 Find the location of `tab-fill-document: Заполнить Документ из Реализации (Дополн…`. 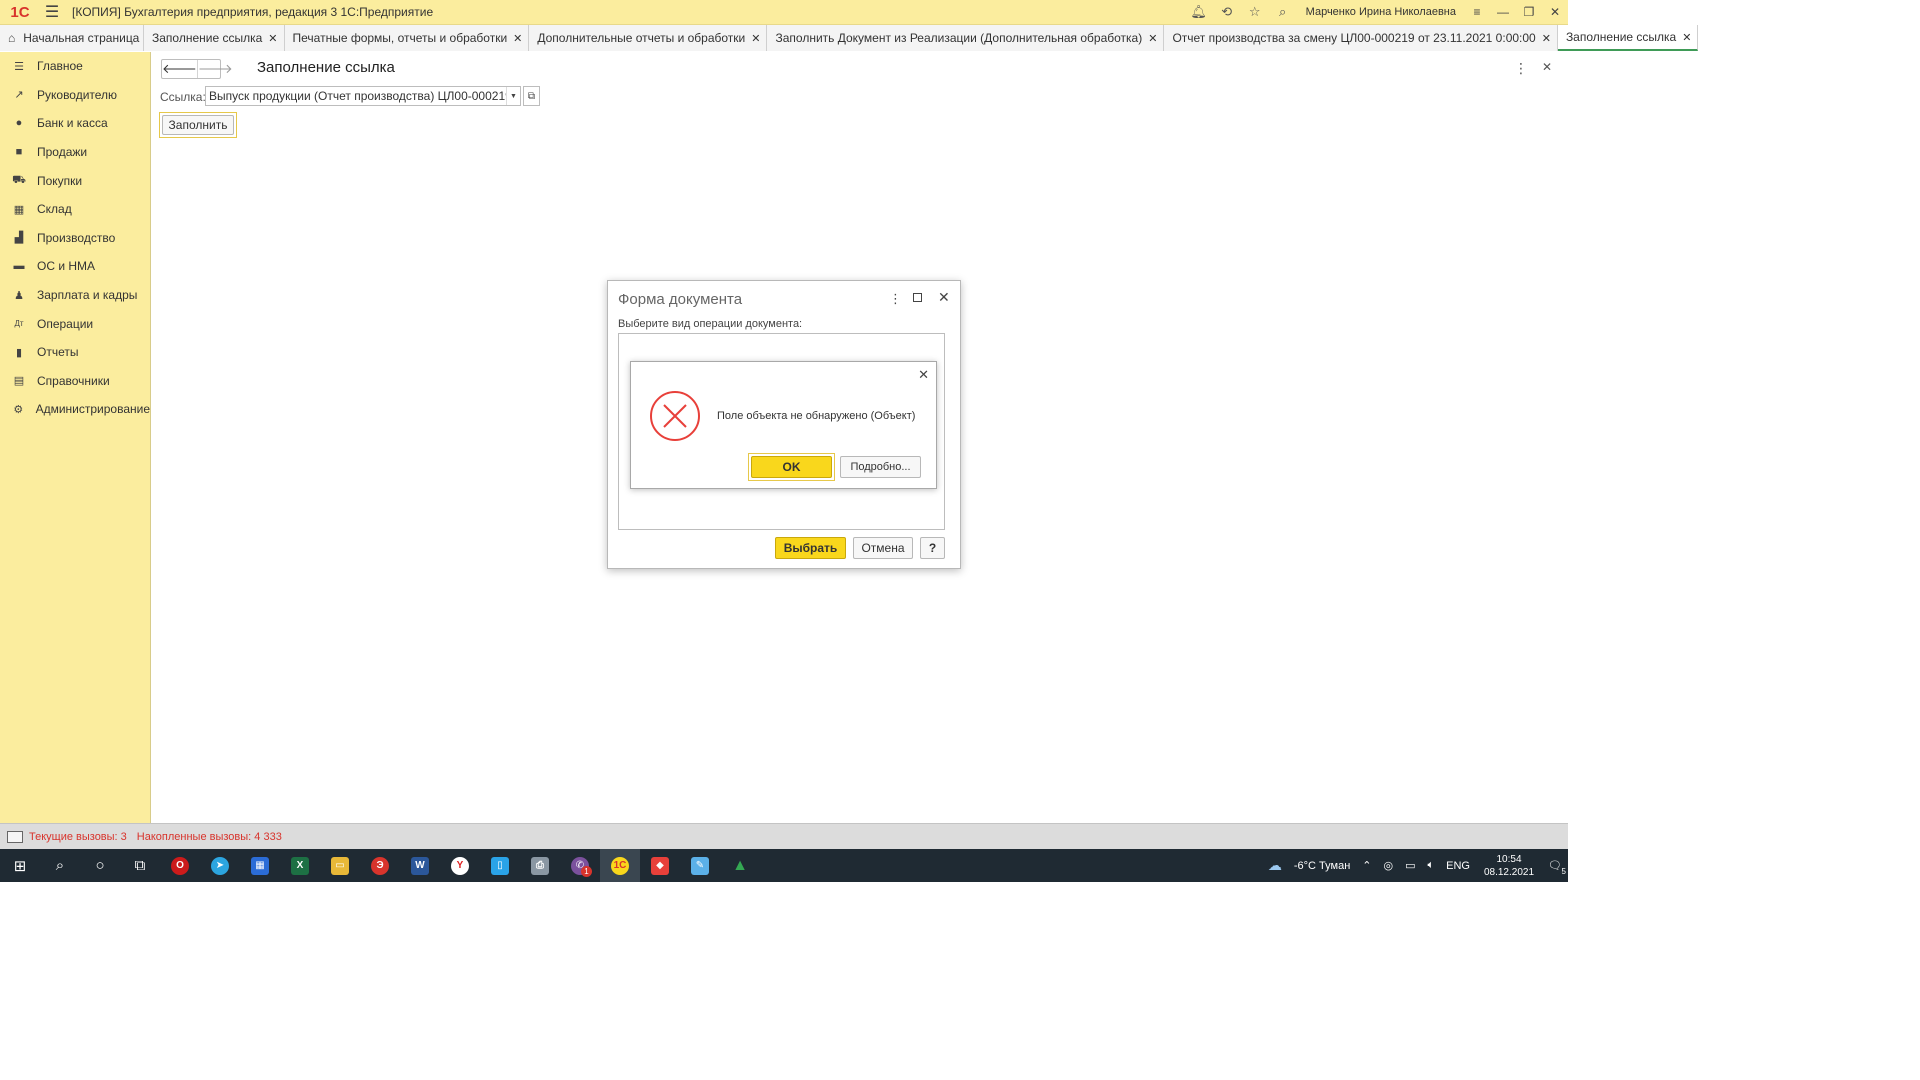

tab-fill-document: Заполнить Документ из Реализации (Дополн… is located at coordinates (966, 38).